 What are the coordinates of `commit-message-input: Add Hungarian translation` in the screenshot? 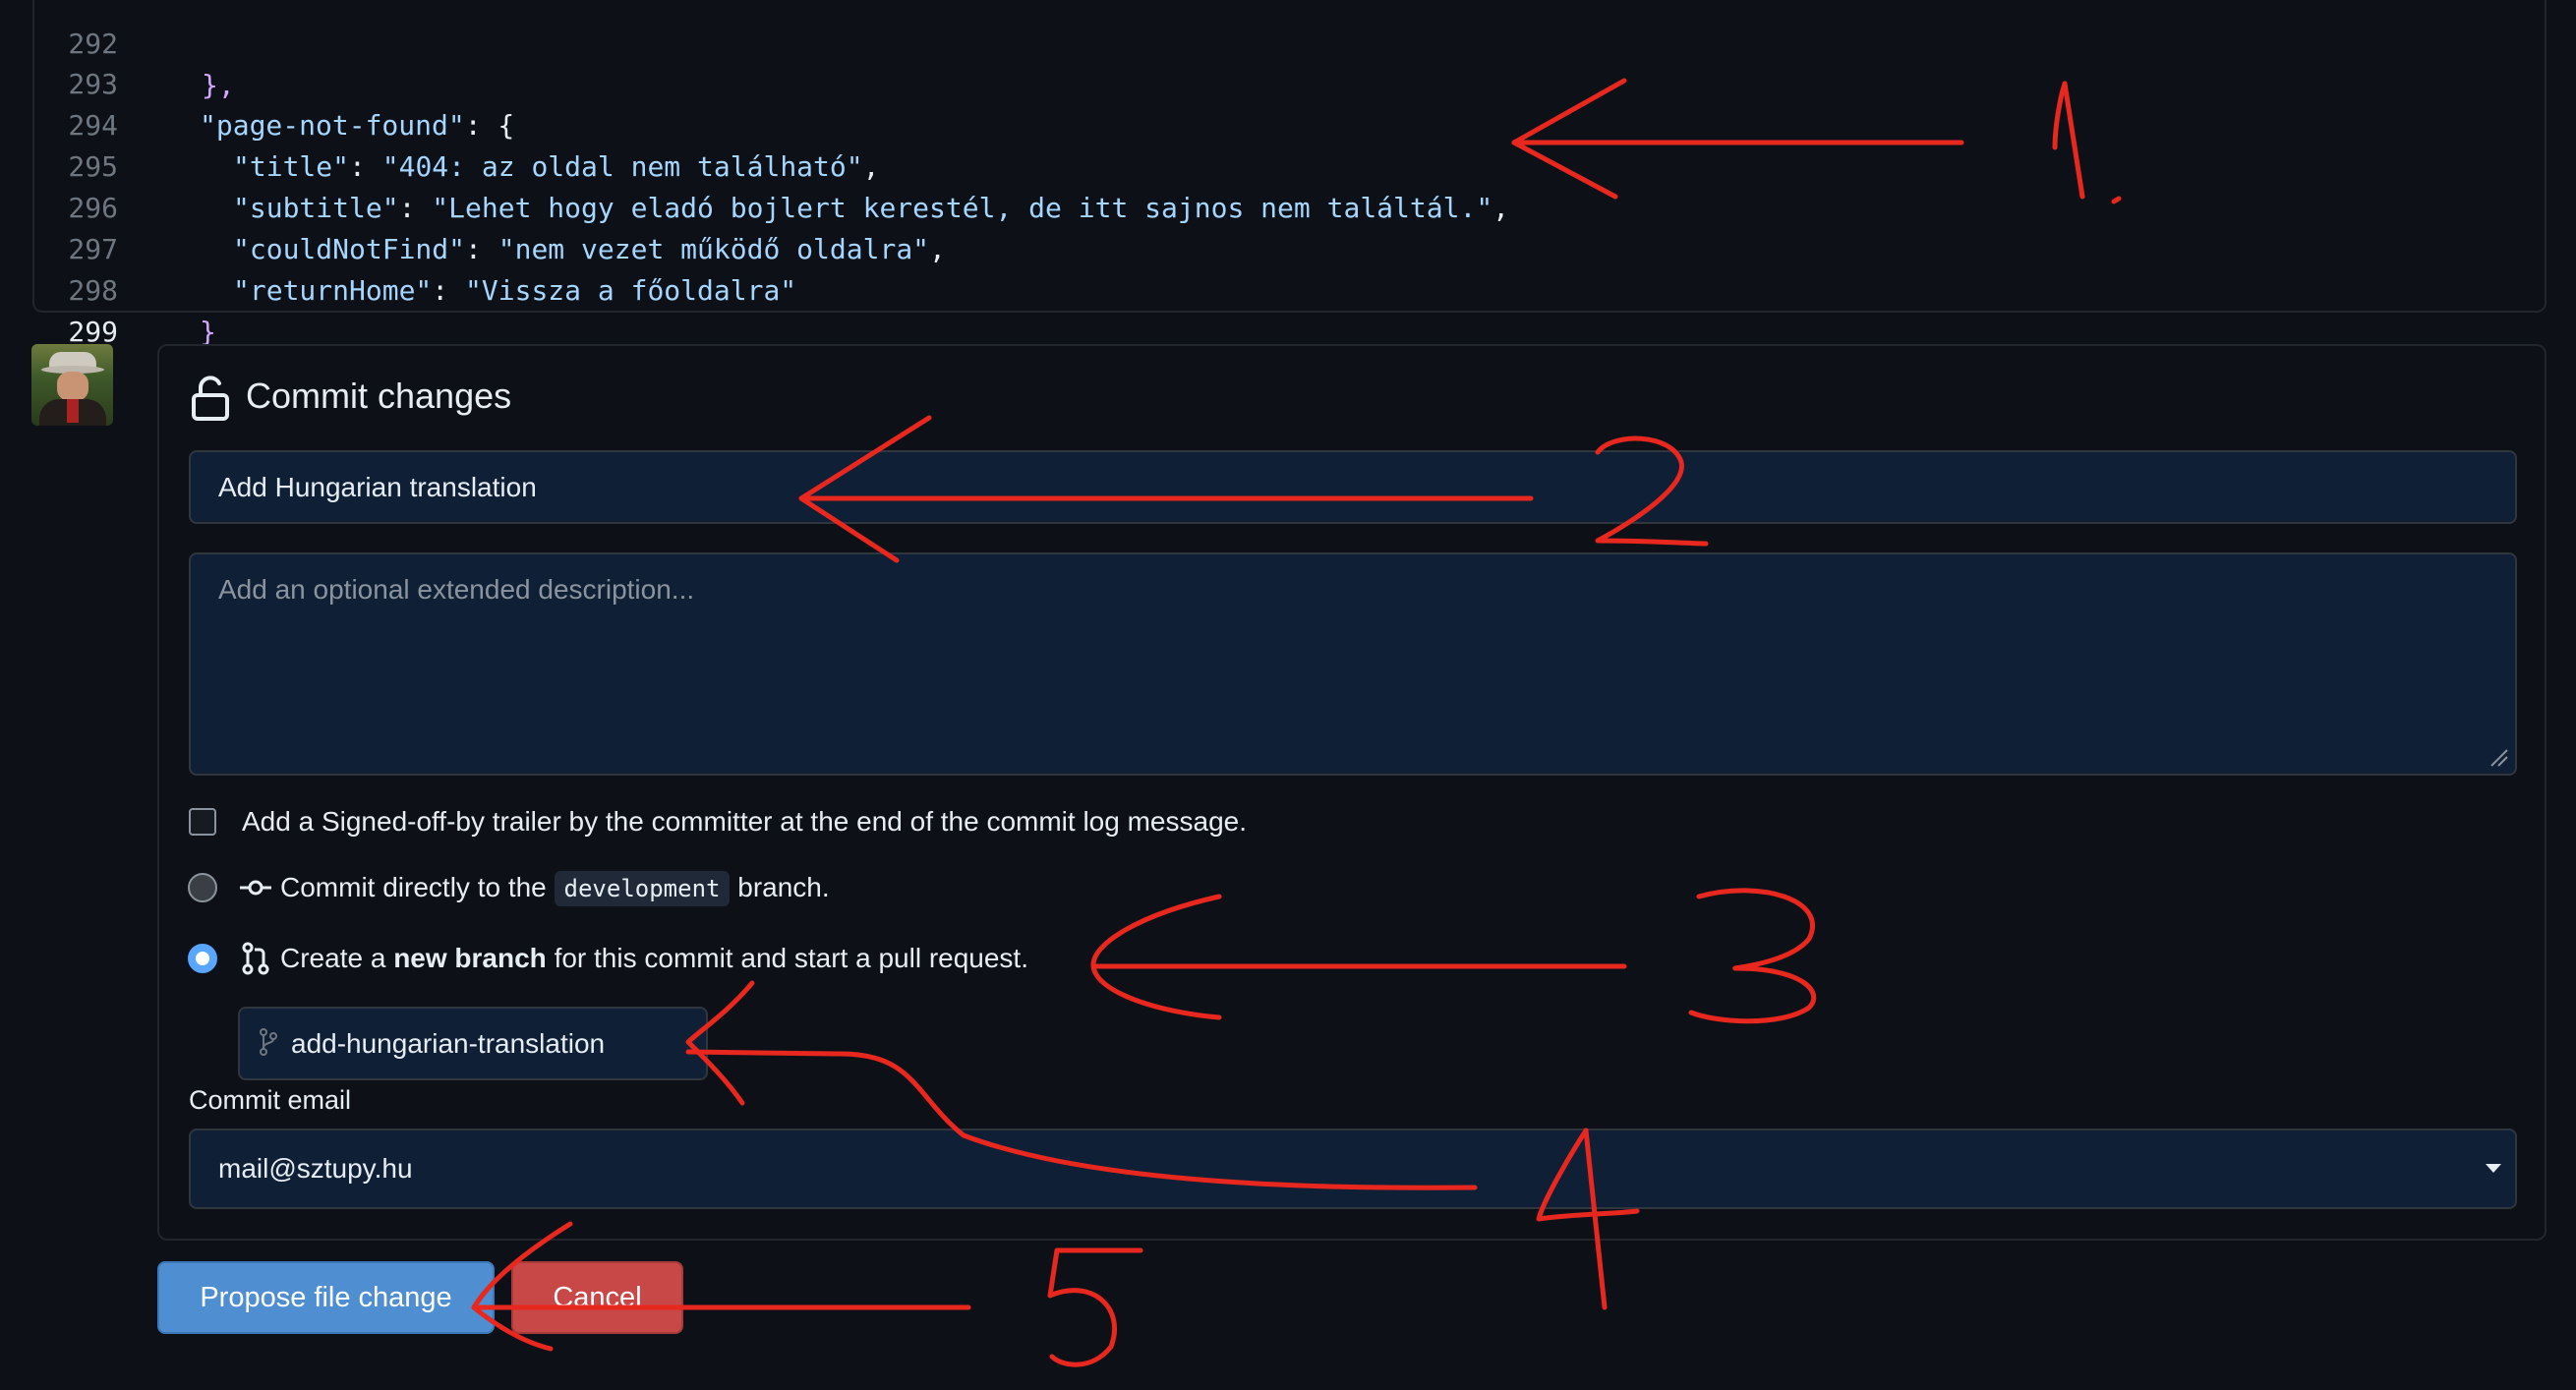 It's located at (1353, 487).